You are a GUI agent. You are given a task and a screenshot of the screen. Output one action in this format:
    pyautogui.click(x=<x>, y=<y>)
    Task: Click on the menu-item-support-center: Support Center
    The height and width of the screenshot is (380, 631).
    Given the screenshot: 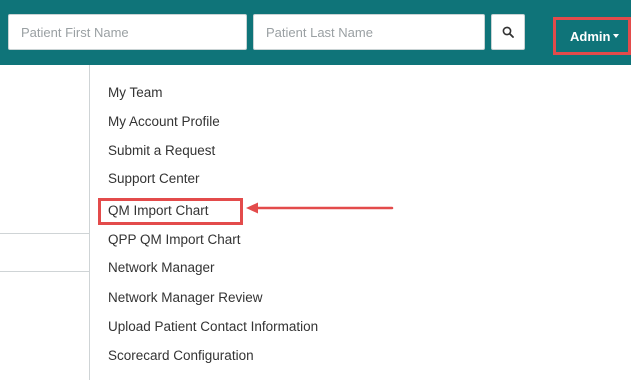 What is the action you would take?
    pyautogui.click(x=154, y=179)
    